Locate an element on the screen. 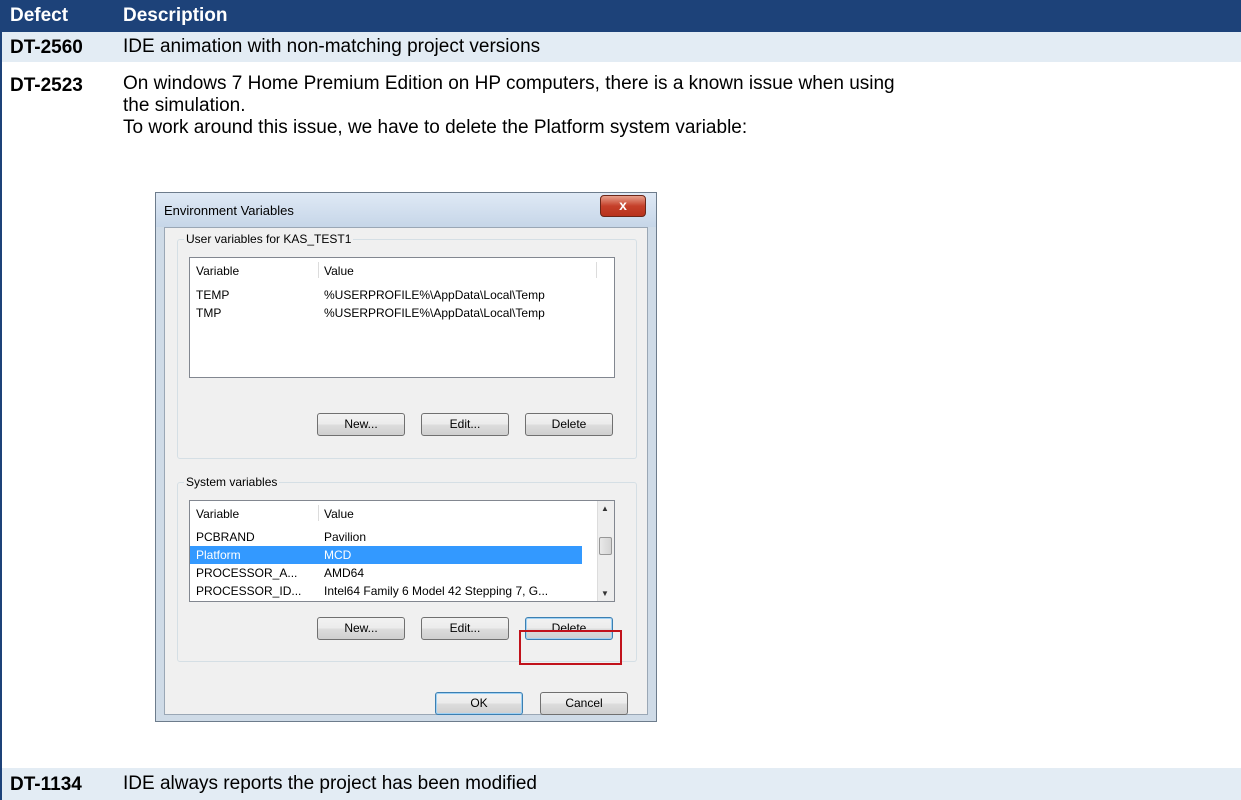 This screenshot has width=1241, height=800. ok-button: OK is located at coordinates (479, 703).